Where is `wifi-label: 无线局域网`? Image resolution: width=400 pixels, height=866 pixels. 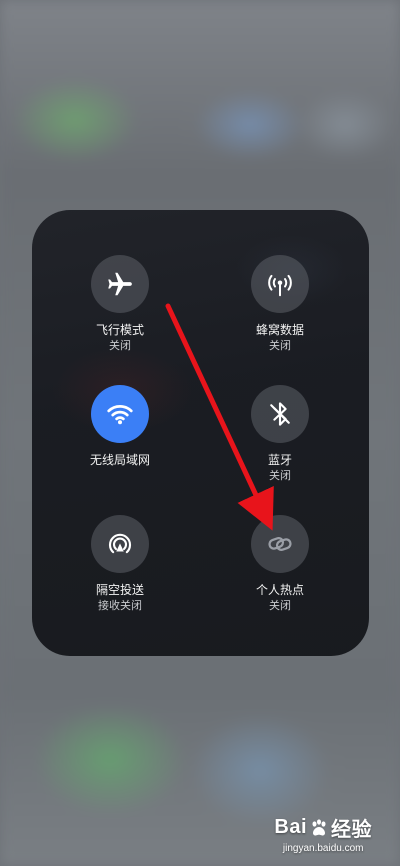
wifi-label: 无线局域网 is located at coordinates (119, 460).